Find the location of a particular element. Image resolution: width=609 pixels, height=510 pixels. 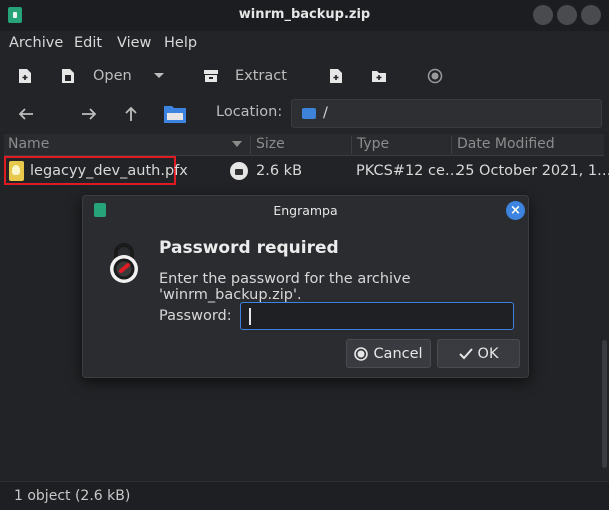

ok-label: OK is located at coordinates (488, 353).